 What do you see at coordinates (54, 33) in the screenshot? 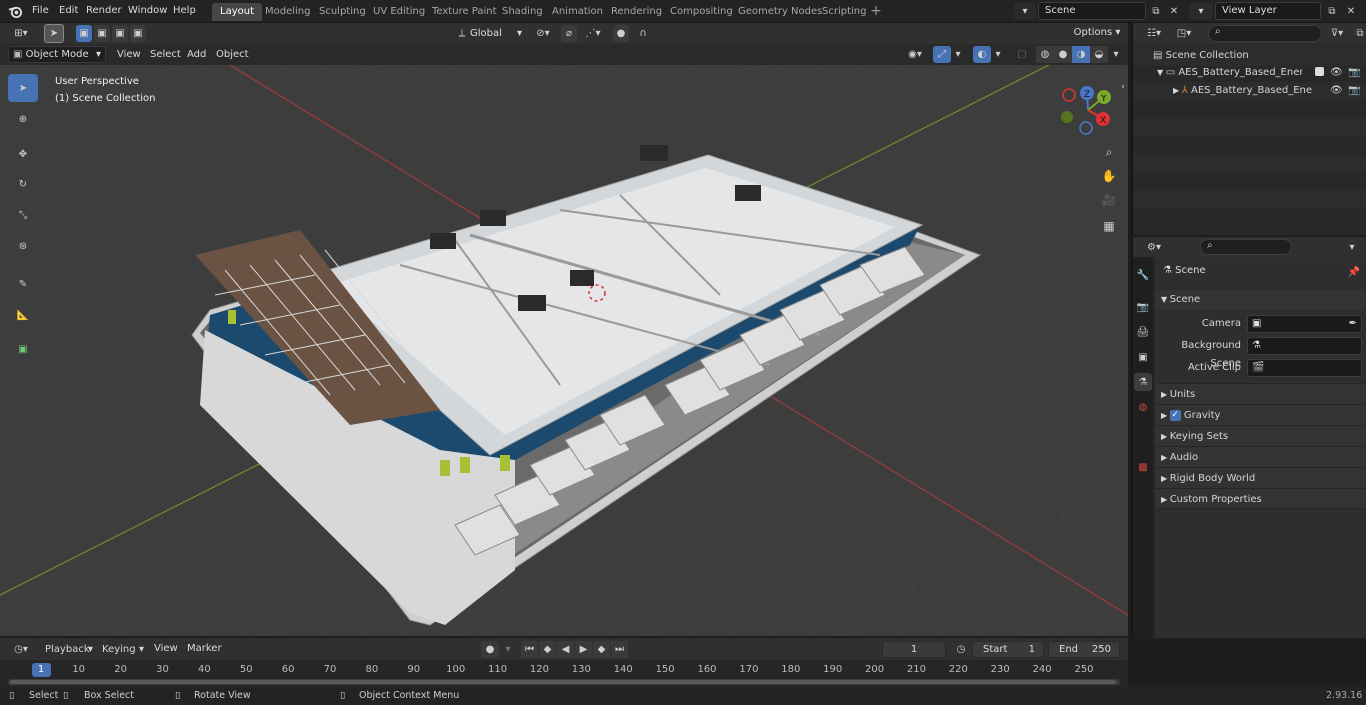
I see `select-tool-icon: ➤` at bounding box center [54, 33].